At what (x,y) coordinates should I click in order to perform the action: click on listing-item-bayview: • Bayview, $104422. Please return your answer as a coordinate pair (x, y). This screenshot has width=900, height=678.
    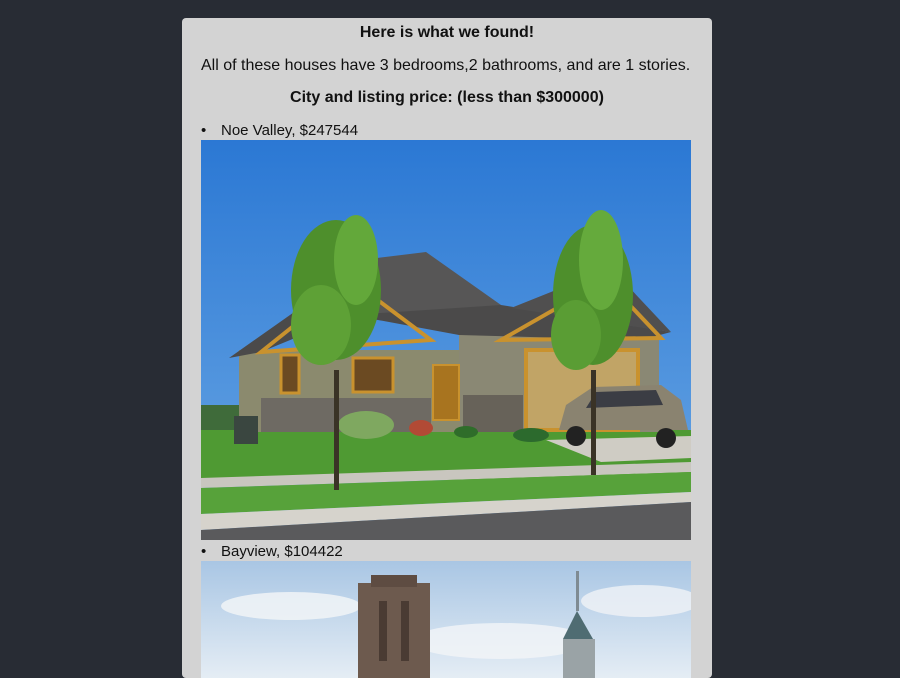
    Looking at the image, I should click on (272, 552).